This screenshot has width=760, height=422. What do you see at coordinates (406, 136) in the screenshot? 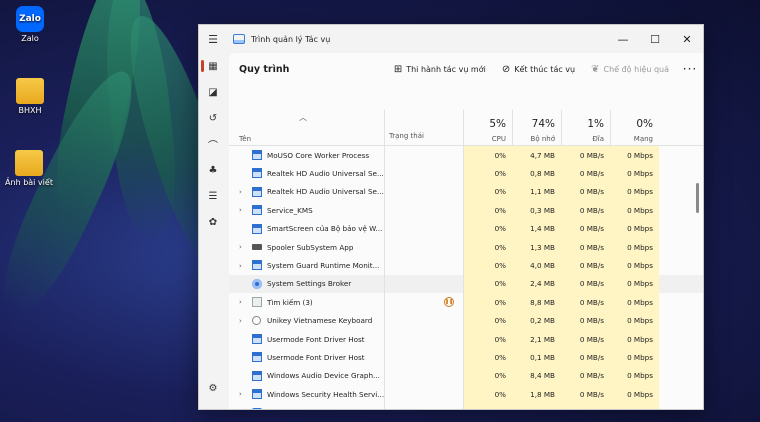
I see `col-status-label: Trạng thái` at bounding box center [406, 136].